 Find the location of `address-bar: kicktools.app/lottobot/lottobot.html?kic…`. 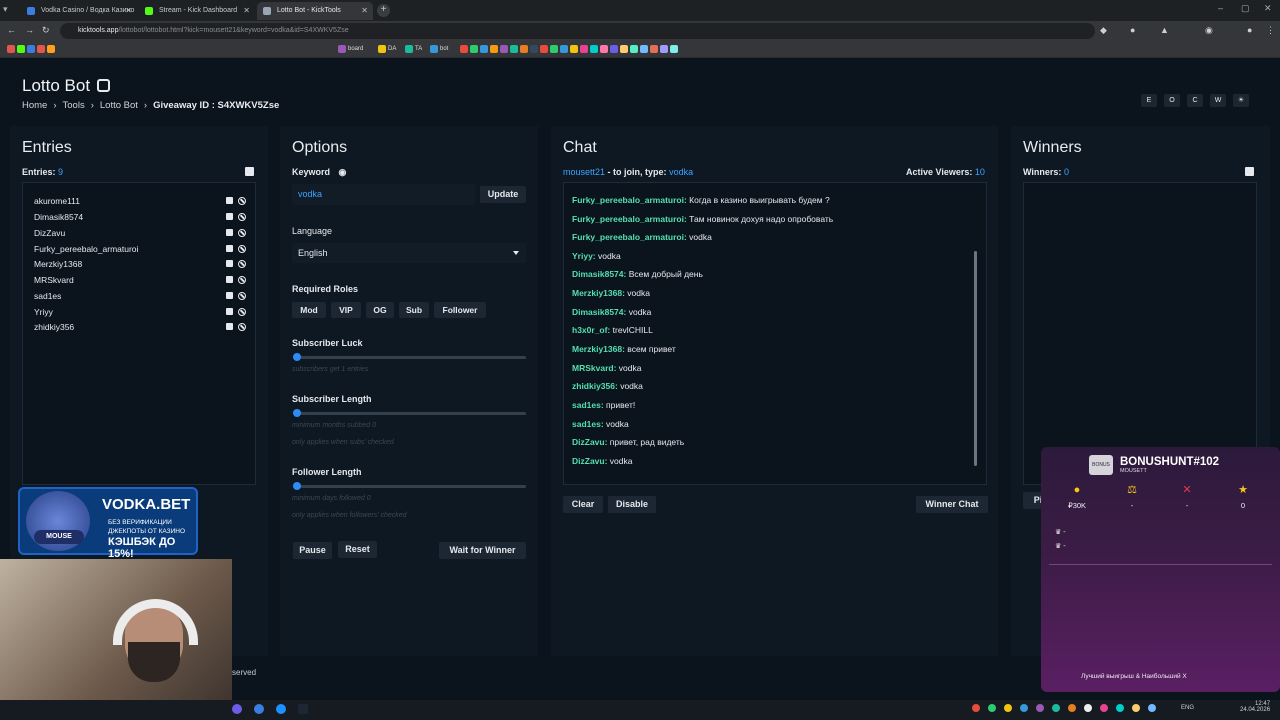

address-bar: kicktools.app/lottobot/lottobot.html?kic… is located at coordinates (577, 31).